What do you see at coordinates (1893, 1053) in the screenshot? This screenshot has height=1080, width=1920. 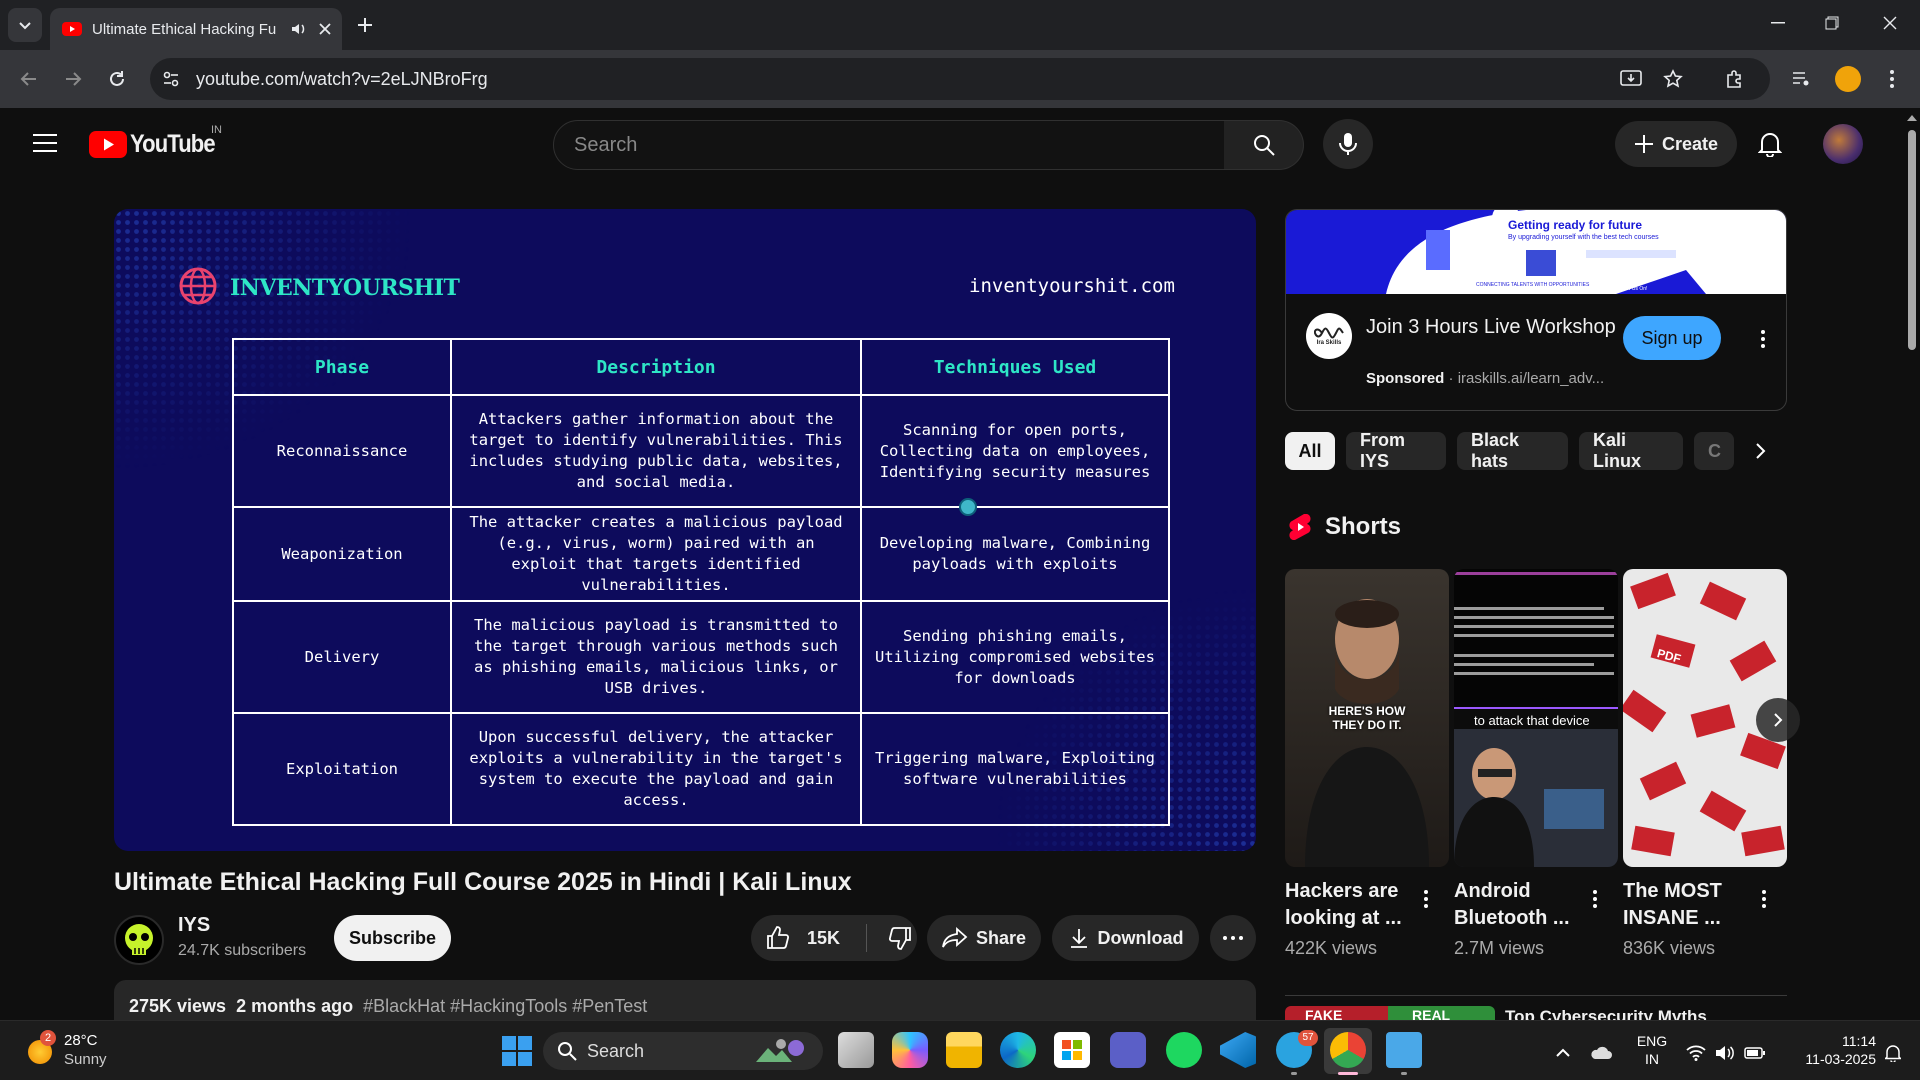 I see `notification-center-button` at bounding box center [1893, 1053].